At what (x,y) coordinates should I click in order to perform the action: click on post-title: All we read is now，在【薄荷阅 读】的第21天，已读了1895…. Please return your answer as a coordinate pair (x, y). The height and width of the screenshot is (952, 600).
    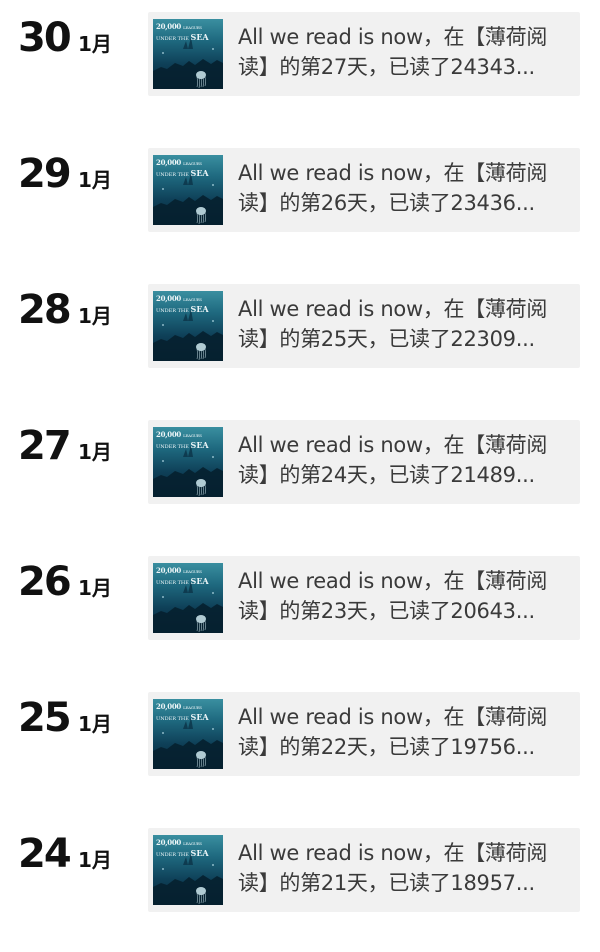
    Looking at the image, I should click on (408, 868).